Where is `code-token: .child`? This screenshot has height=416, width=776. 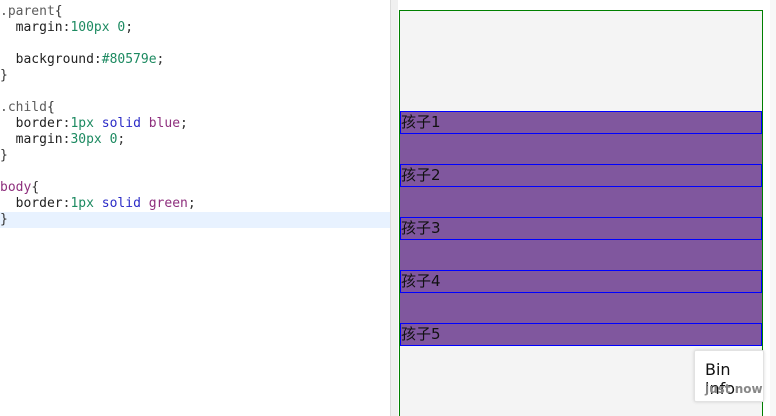 code-token: .child is located at coordinates (23, 107).